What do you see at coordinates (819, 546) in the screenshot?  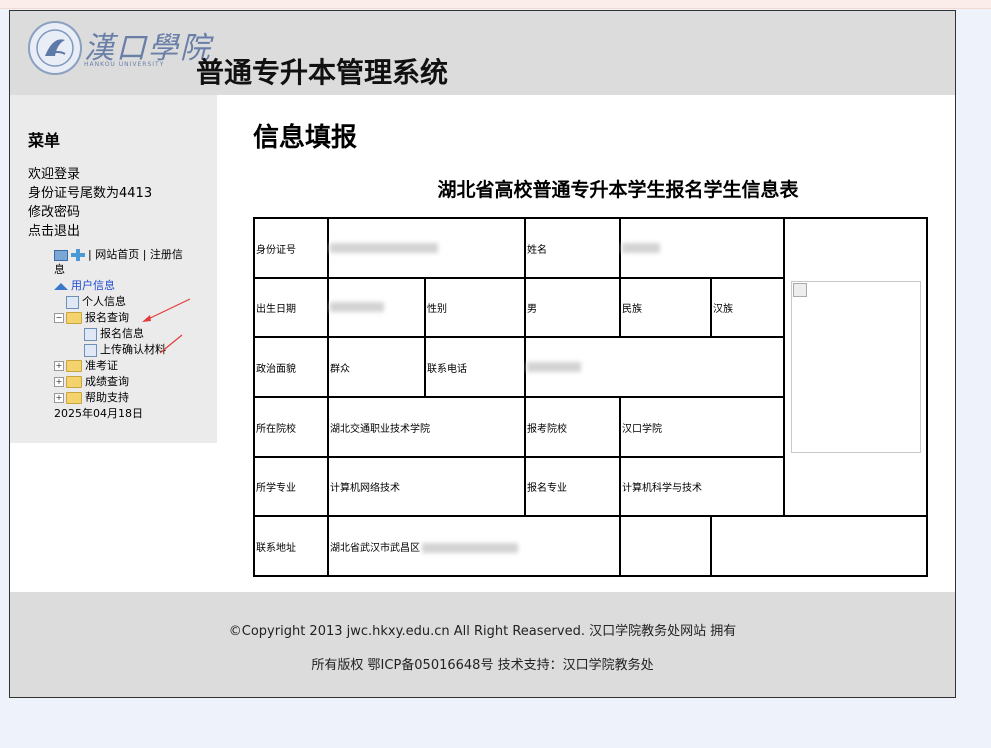 I see `empty-cell-b` at bounding box center [819, 546].